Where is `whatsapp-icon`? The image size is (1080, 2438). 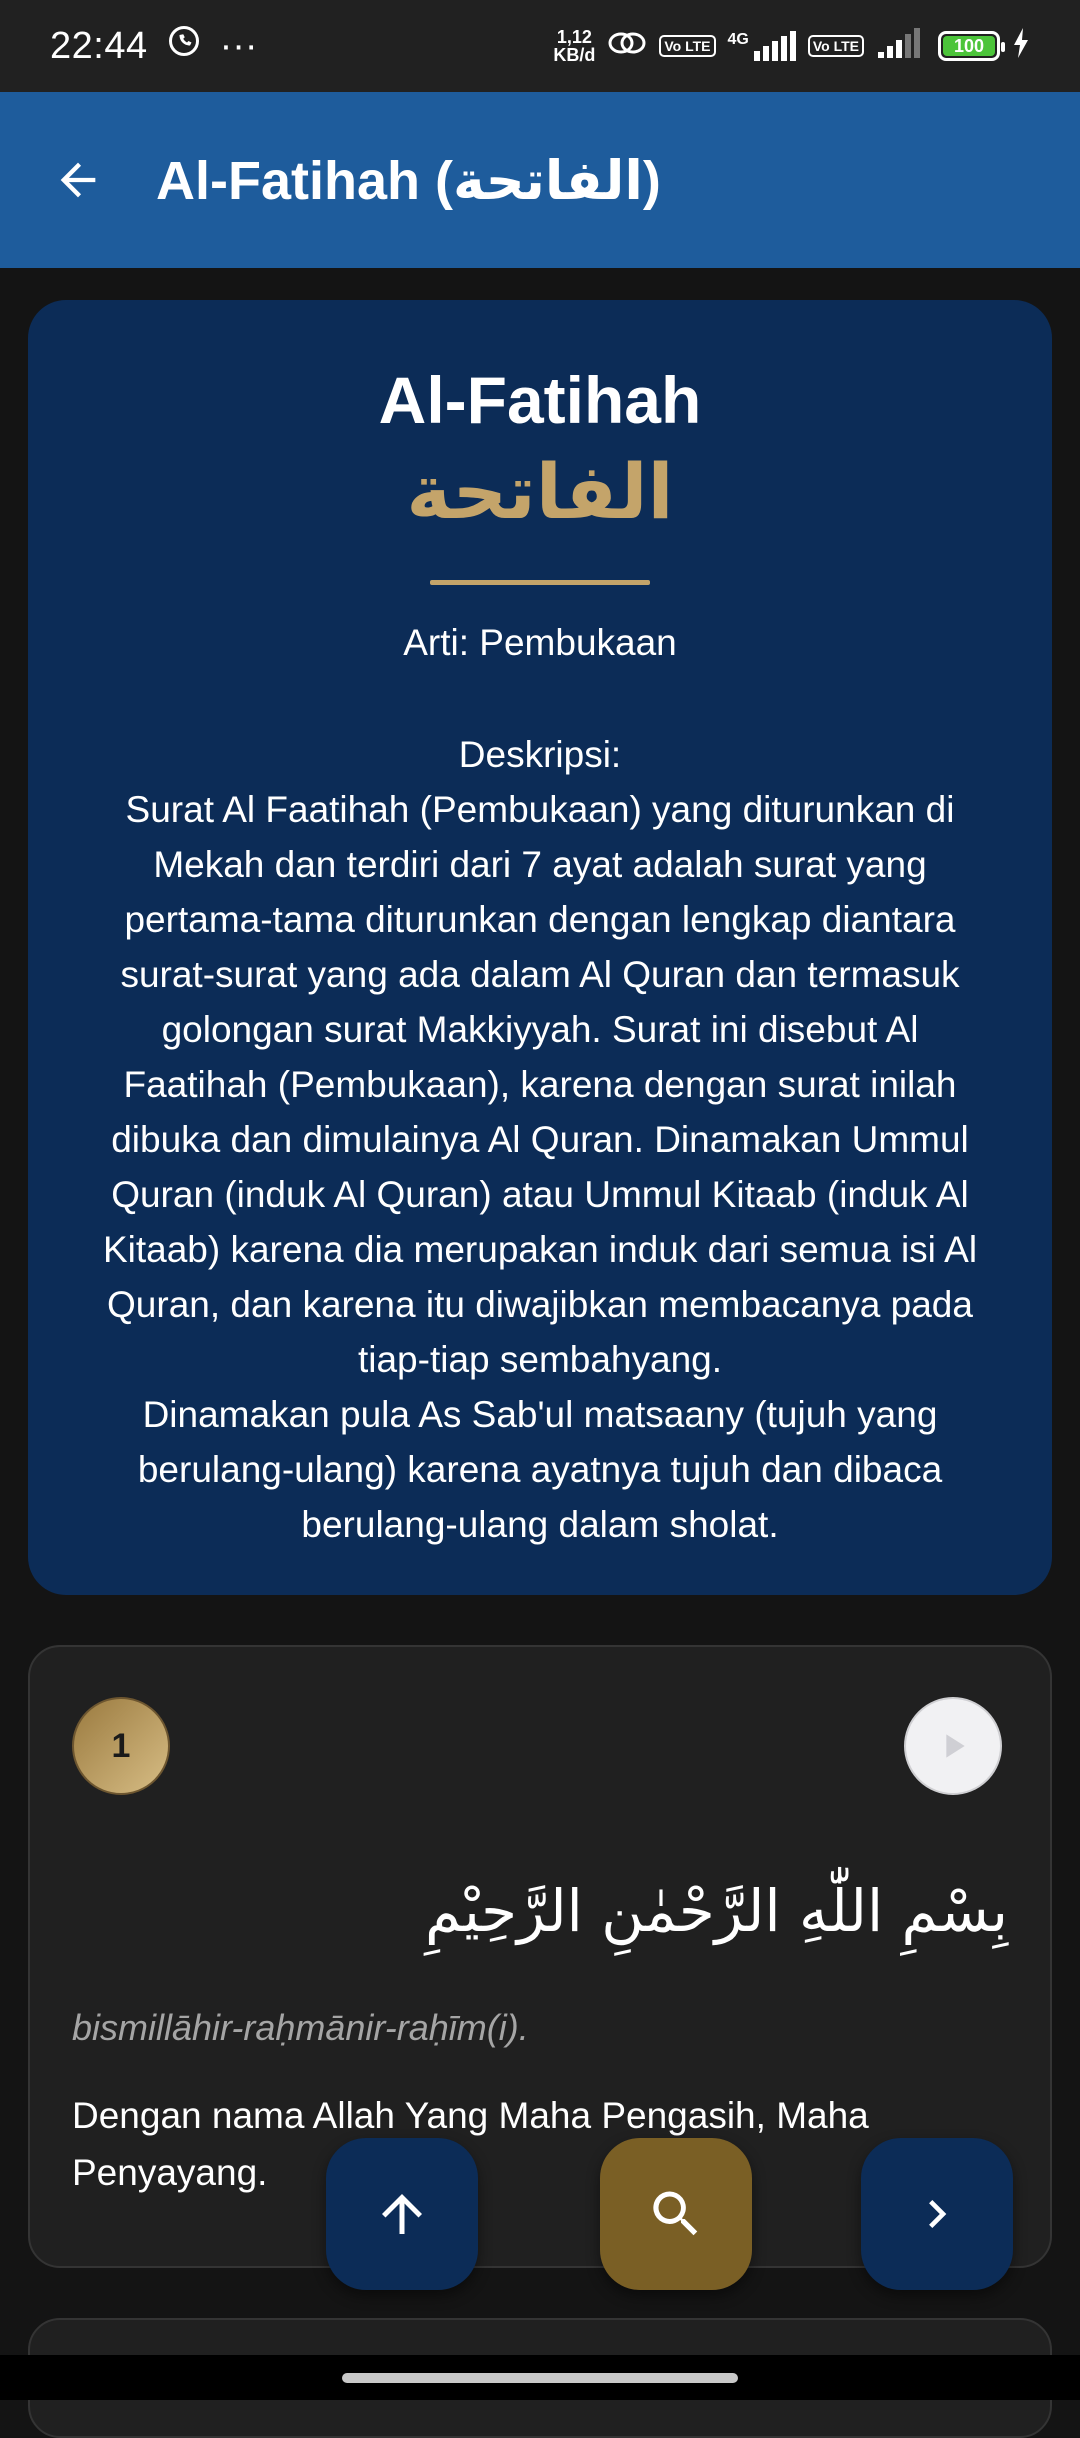
whatsapp-icon is located at coordinates (184, 46).